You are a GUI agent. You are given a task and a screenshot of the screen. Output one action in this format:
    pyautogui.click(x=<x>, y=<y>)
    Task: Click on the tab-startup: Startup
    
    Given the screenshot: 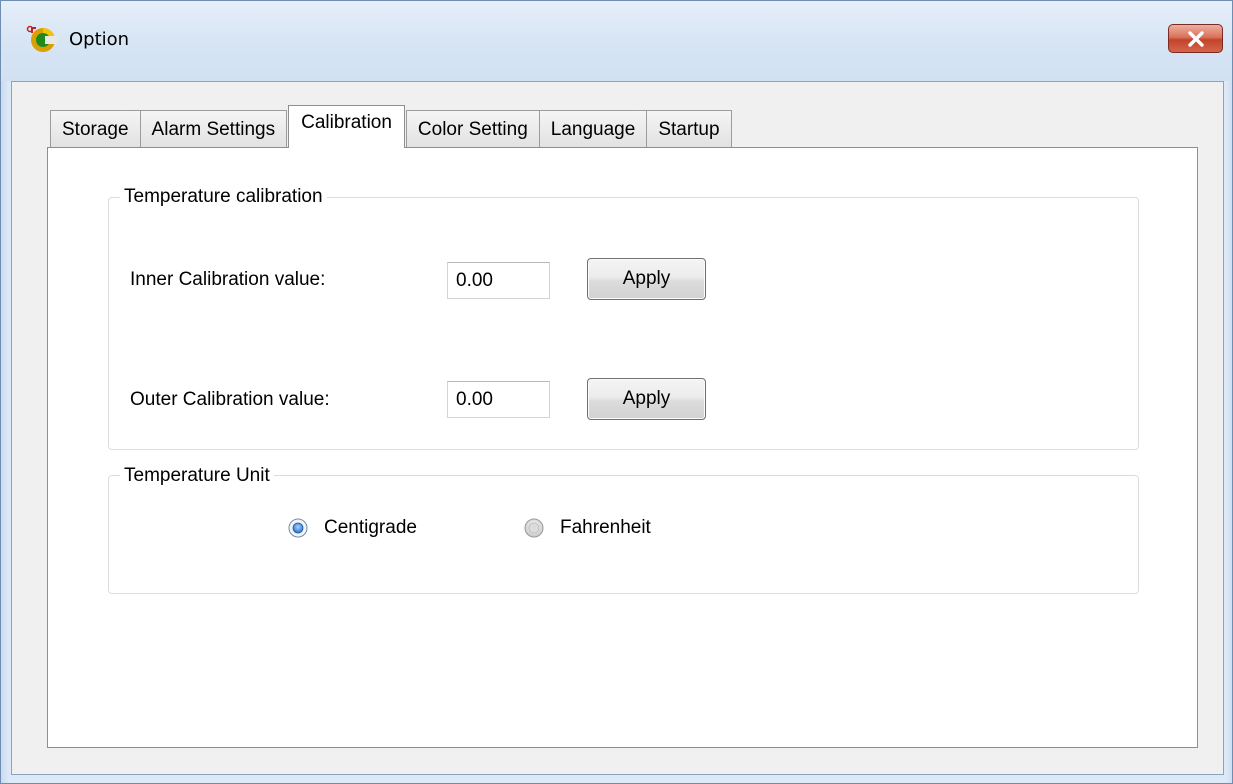 What is the action you would take?
    pyautogui.click(x=689, y=129)
    